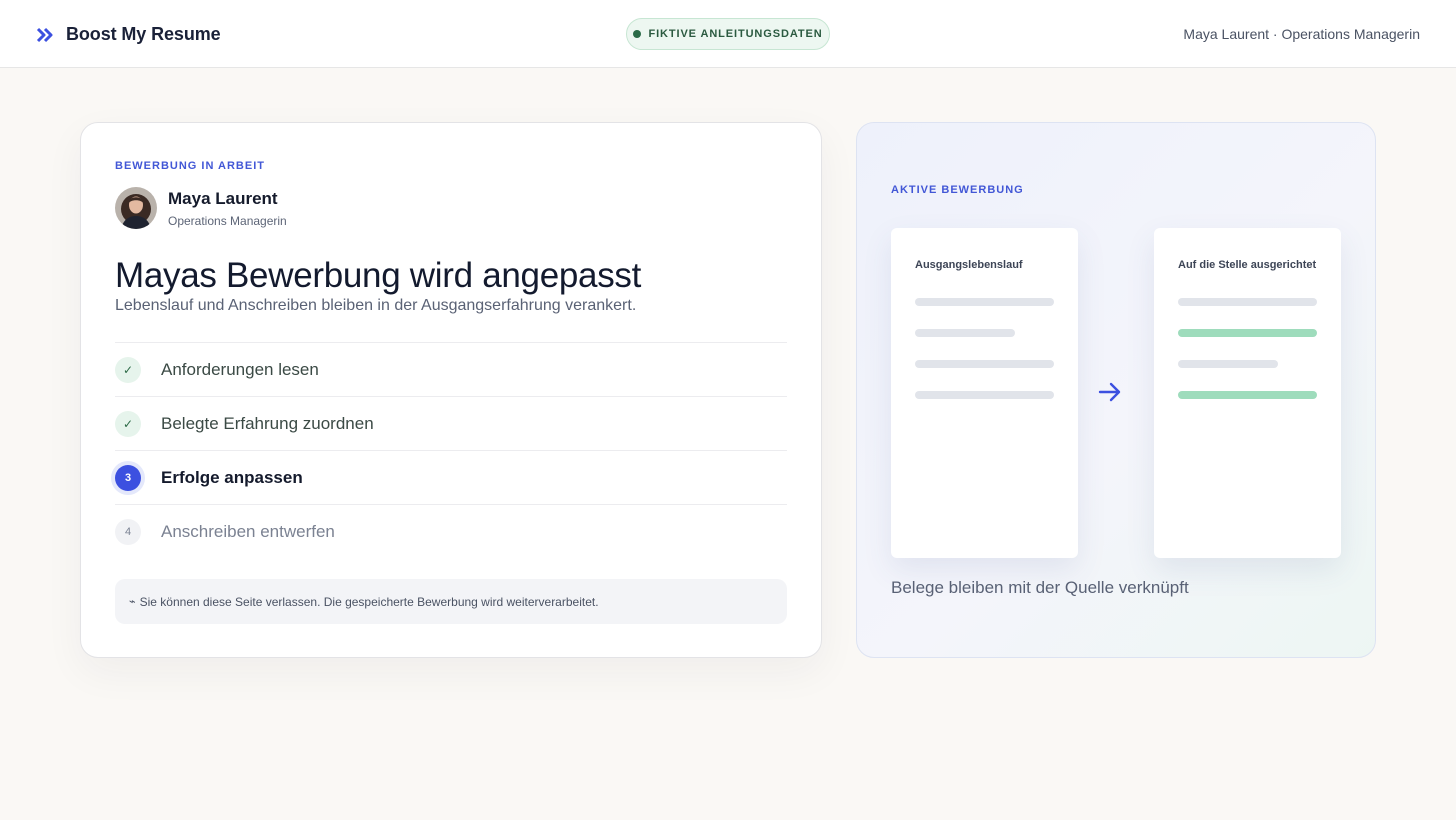 The height and width of the screenshot is (820, 1456). Describe the element at coordinates (957, 190) in the screenshot. I see `section-eyebrow: AKTIVE BEWERBUNG` at that location.